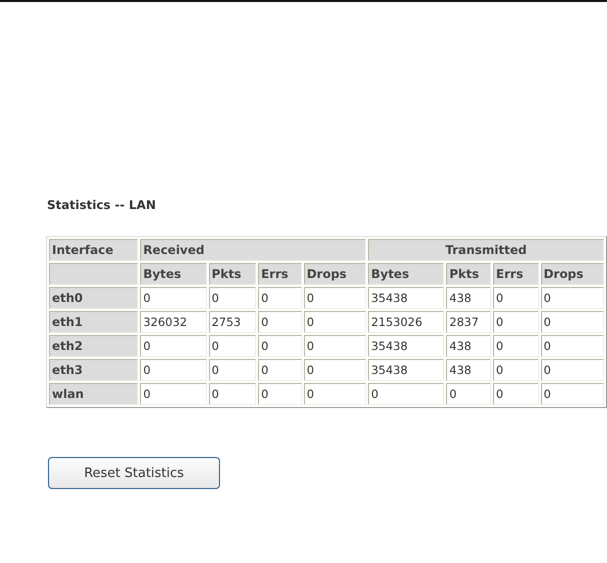  I want to click on row-header: eth3, so click(93, 370).